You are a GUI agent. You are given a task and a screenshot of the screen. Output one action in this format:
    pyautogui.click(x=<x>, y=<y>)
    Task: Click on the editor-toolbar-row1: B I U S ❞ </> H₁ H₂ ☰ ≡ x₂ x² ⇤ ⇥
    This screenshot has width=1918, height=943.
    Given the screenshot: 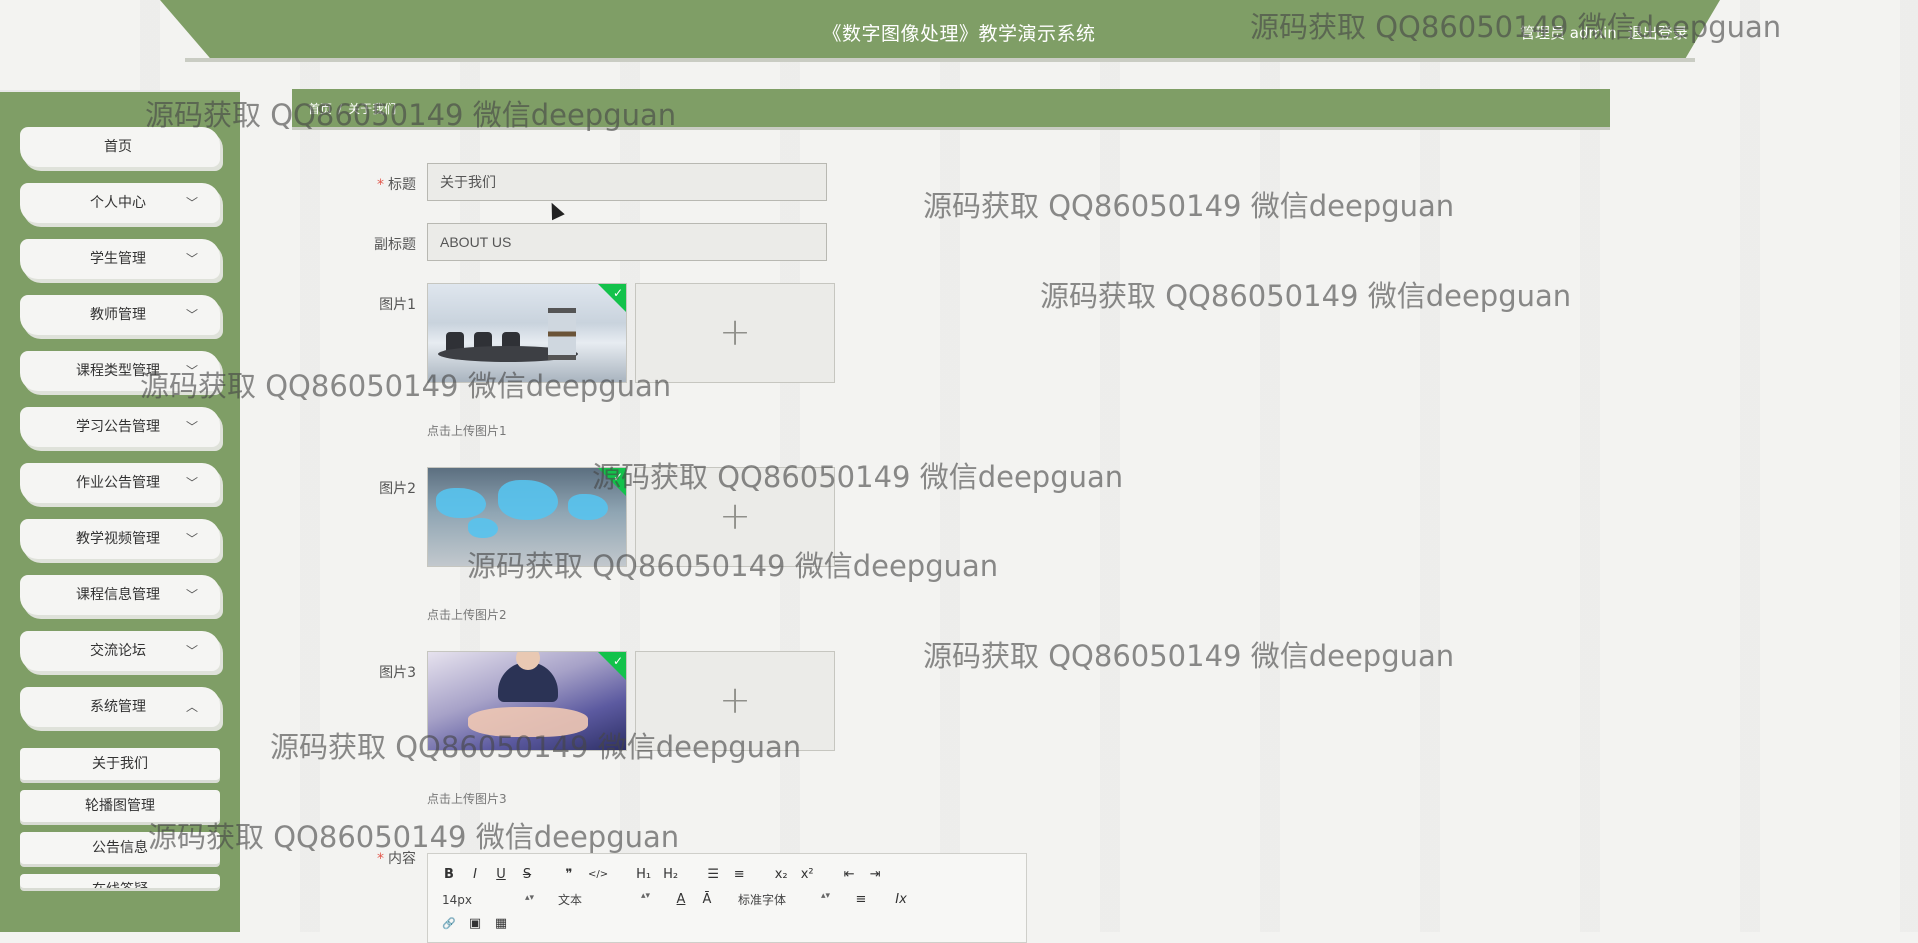 What is the action you would take?
    pyautogui.click(x=668, y=874)
    